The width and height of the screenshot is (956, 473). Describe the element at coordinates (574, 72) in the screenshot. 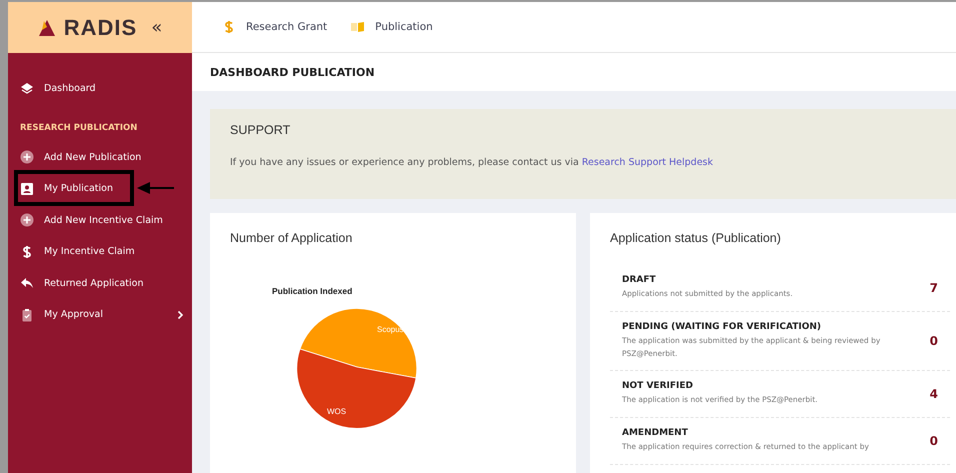

I see `page-title: DASHBOARD PUBLICATION` at that location.